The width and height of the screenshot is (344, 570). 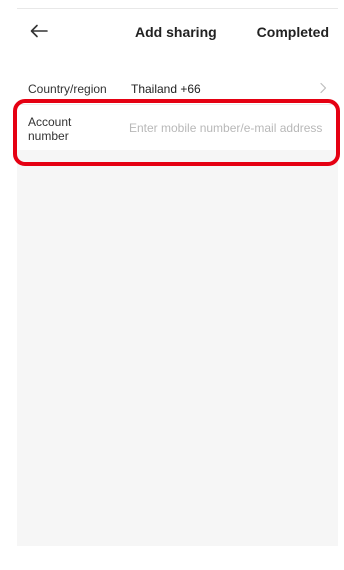 I want to click on back-button, so click(x=39, y=31).